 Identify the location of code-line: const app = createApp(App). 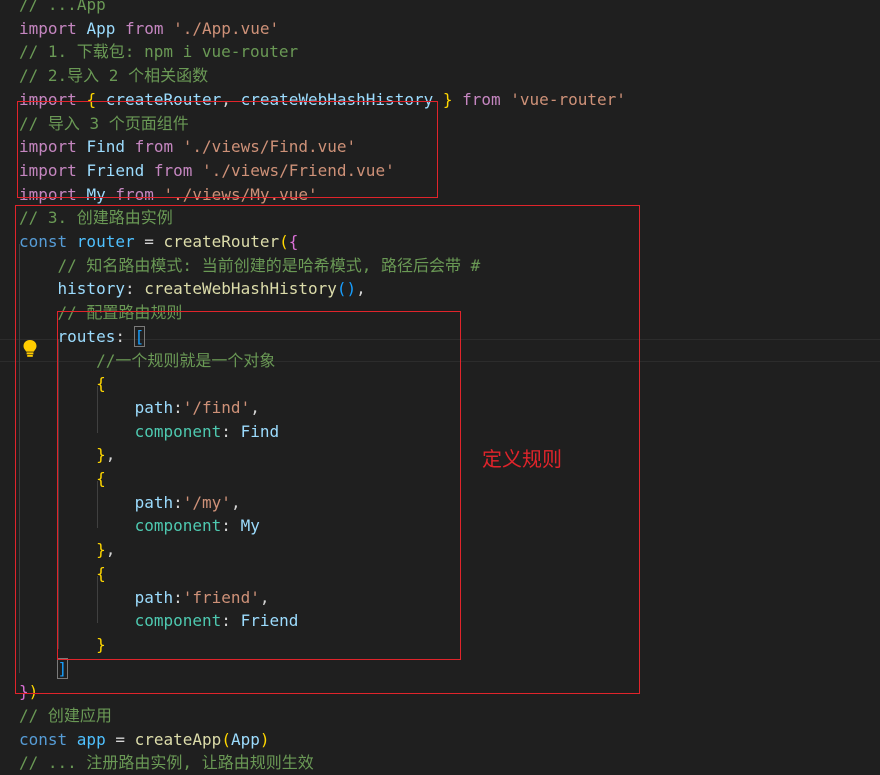
(144, 740).